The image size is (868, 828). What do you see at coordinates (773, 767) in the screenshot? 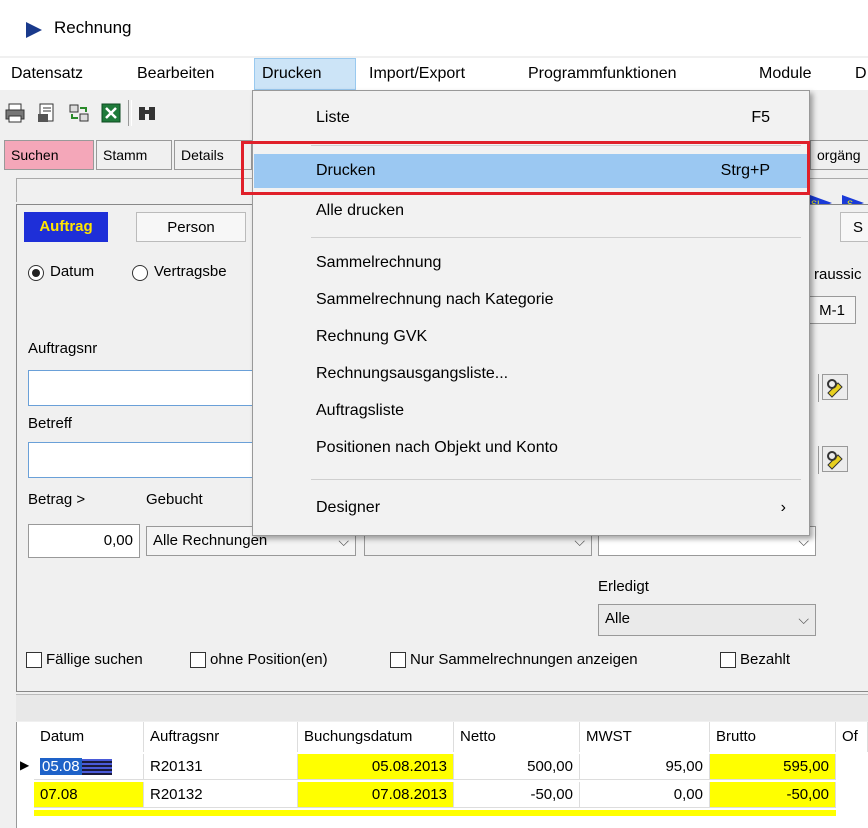
I see `table-row-cell-brutto: 595,00` at bounding box center [773, 767].